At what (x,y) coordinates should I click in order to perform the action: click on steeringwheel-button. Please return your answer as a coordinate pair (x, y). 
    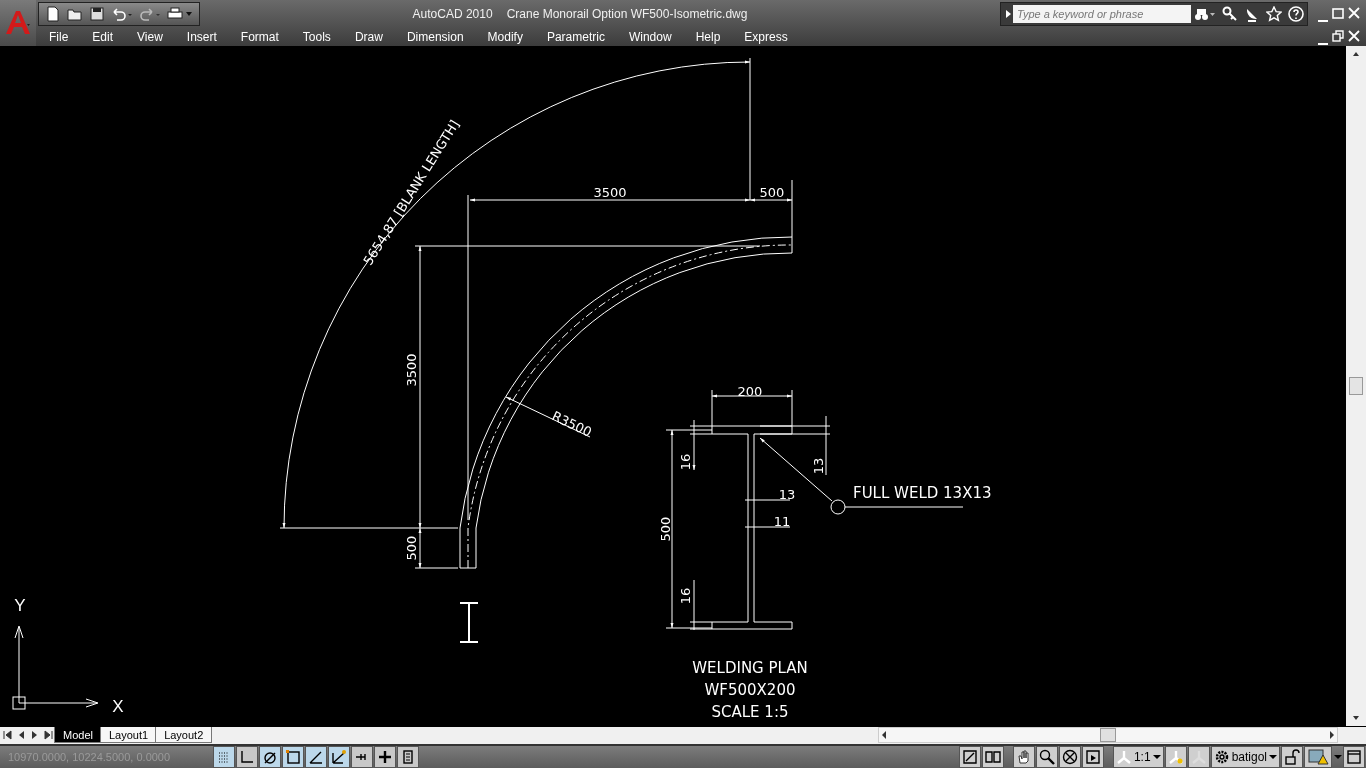
    Looking at the image, I should click on (1069, 756).